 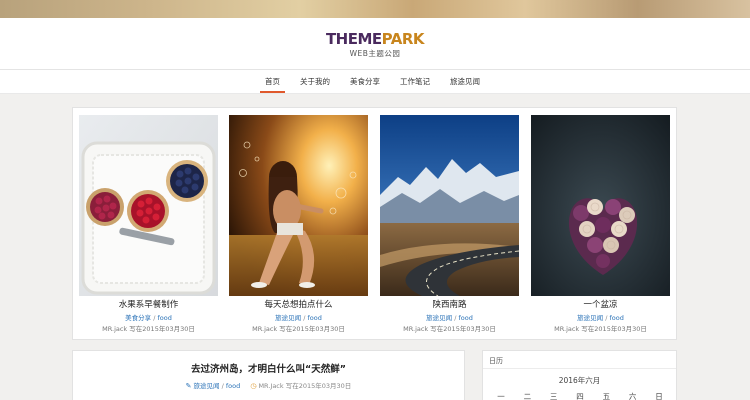 I want to click on weekday-mon: 一, so click(x=501, y=396).